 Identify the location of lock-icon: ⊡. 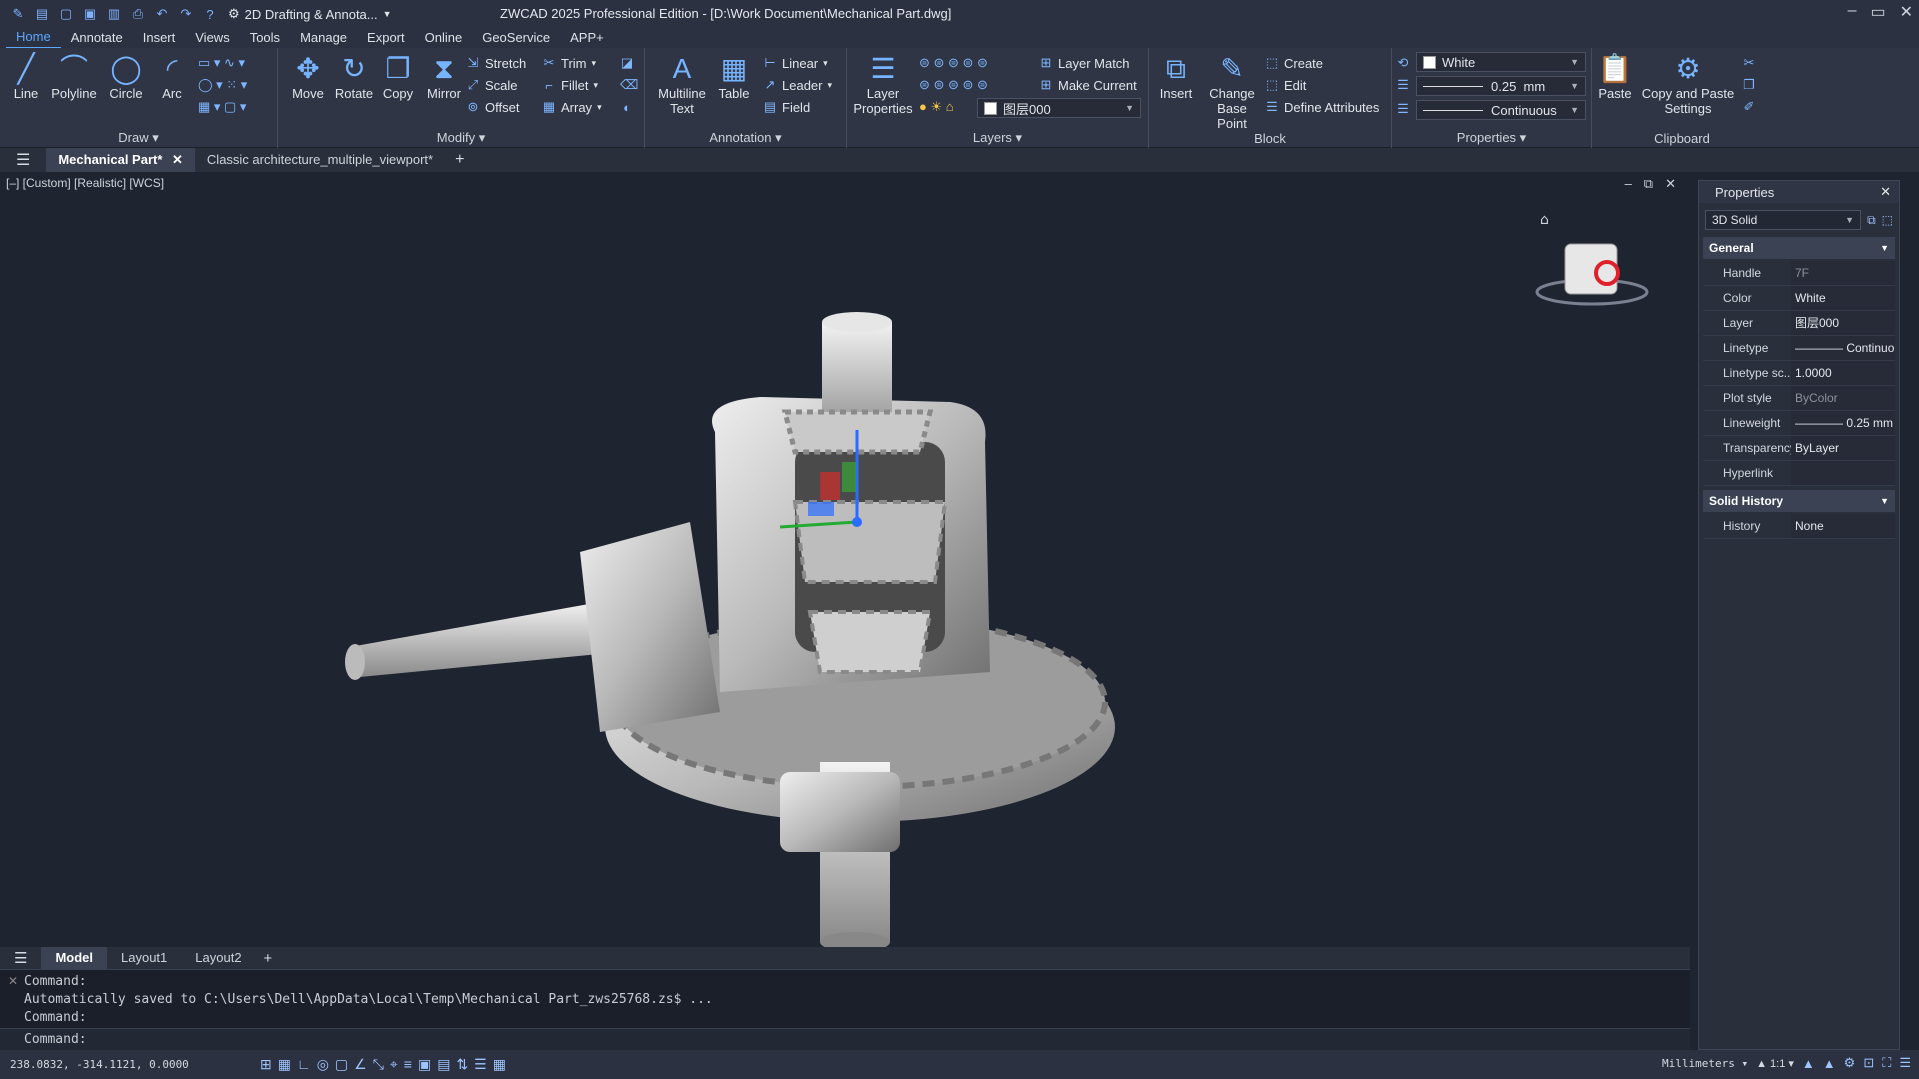
(1868, 1063).